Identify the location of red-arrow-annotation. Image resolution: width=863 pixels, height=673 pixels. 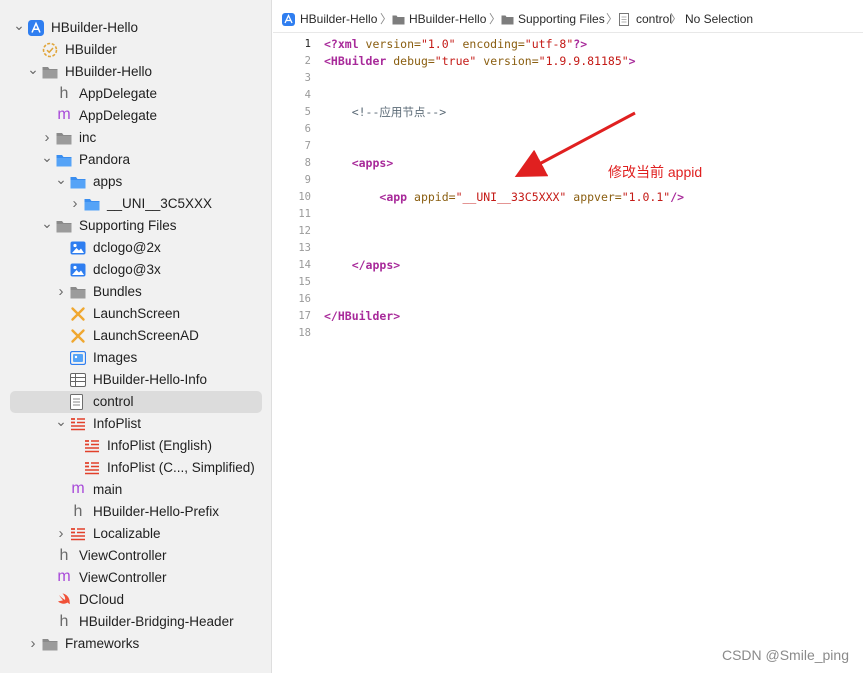
(575, 144).